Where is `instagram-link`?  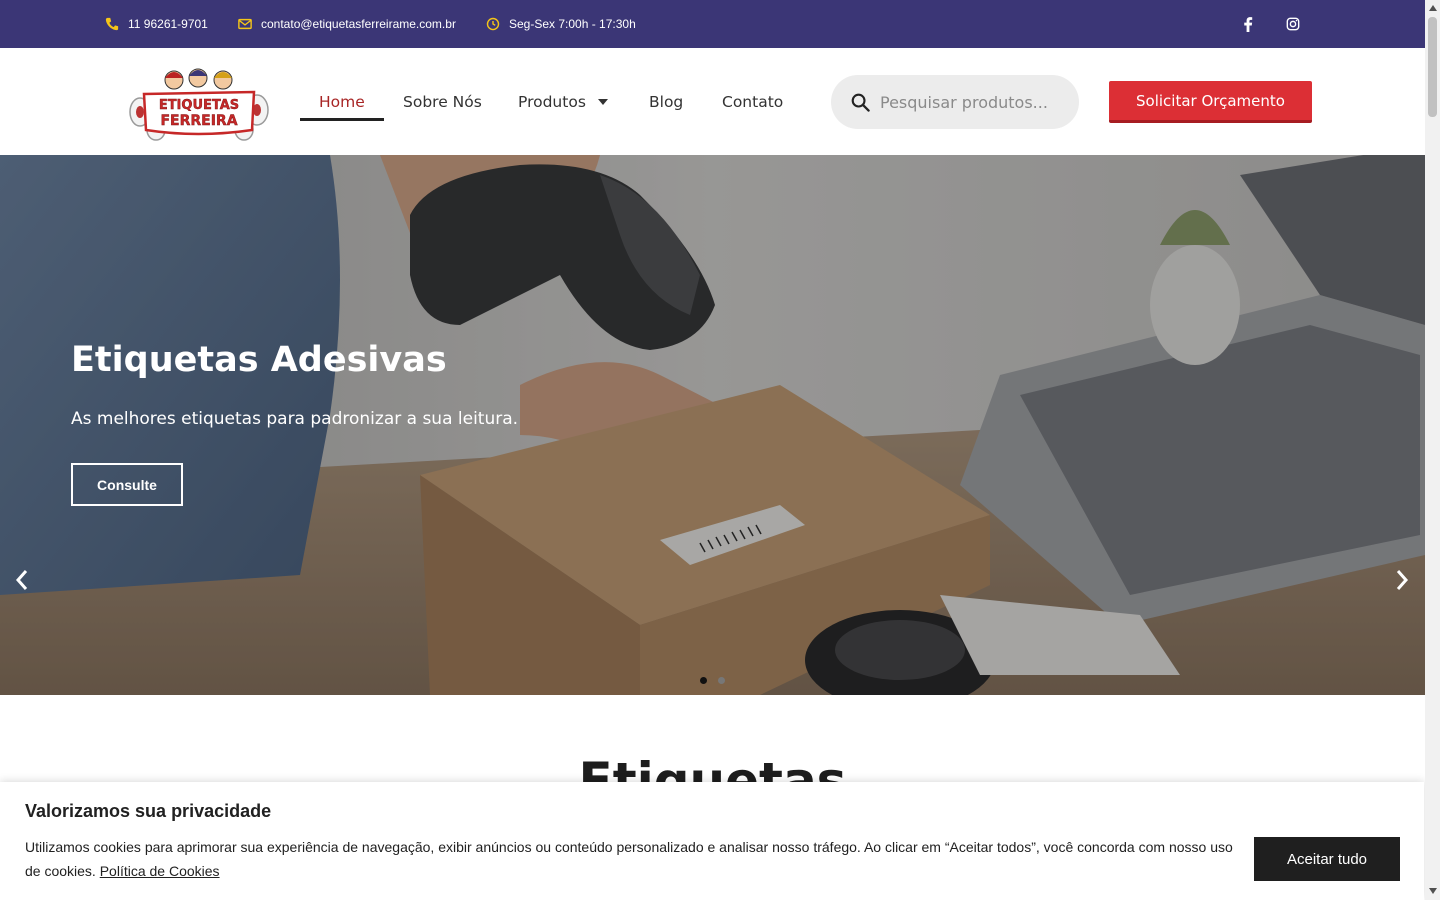 instagram-link is located at coordinates (1293, 24).